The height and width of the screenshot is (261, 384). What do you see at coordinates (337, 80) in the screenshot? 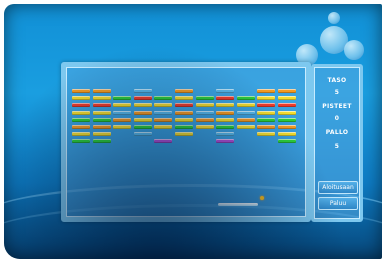
I see `level-label: TASO` at bounding box center [337, 80].